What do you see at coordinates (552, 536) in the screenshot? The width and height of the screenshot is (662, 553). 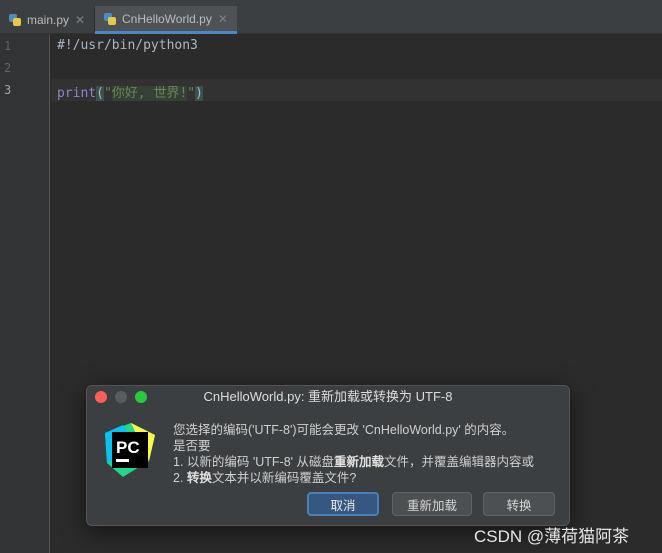 I see `watermark: CSDN @薄荷猫阿茶` at bounding box center [552, 536].